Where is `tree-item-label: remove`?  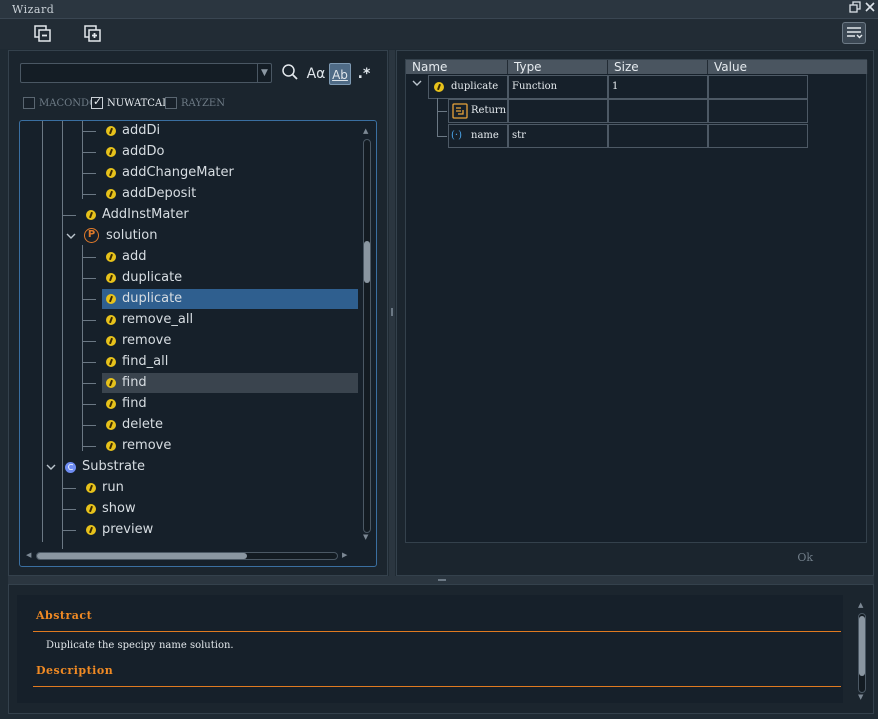 tree-item-label: remove is located at coordinates (147, 445).